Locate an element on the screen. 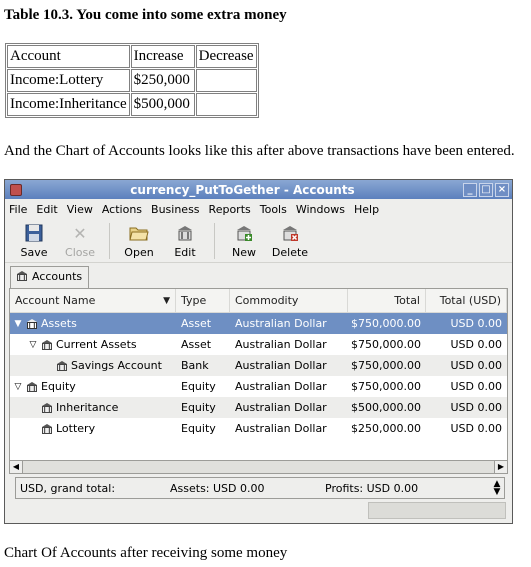  save-label: Save is located at coordinates (34, 252).